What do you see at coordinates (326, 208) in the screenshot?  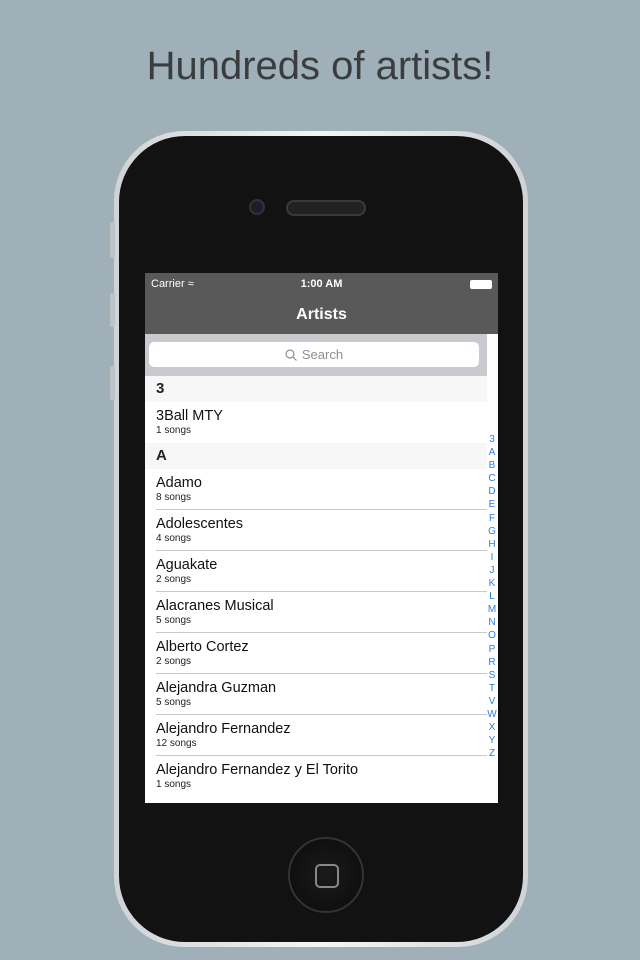 I see `speaker-icon` at bounding box center [326, 208].